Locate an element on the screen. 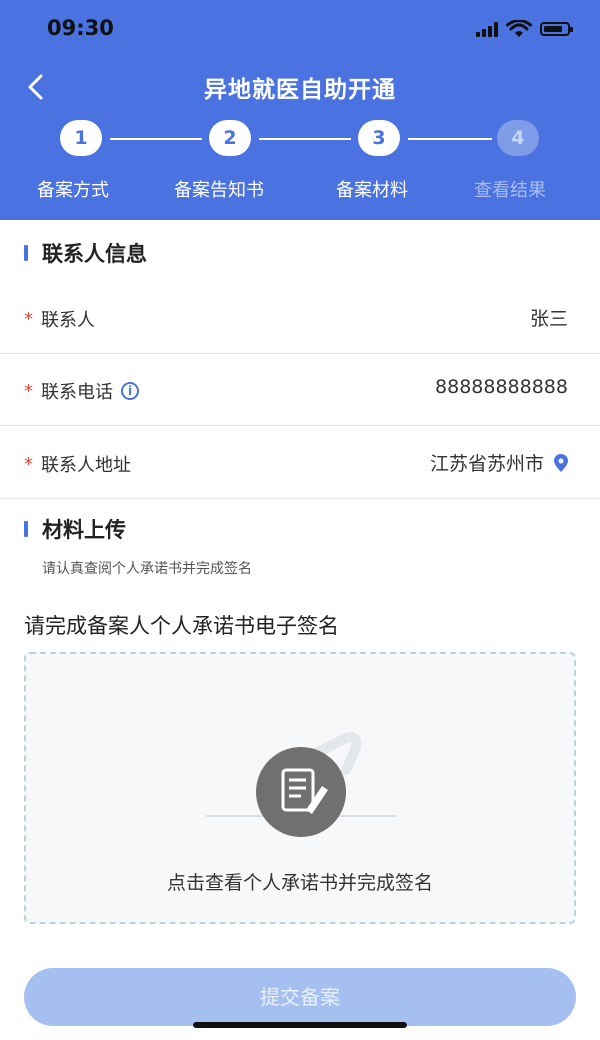 The height and width of the screenshot is (1040, 600). material-section-title-text: 材料上传 is located at coordinates (84, 530).